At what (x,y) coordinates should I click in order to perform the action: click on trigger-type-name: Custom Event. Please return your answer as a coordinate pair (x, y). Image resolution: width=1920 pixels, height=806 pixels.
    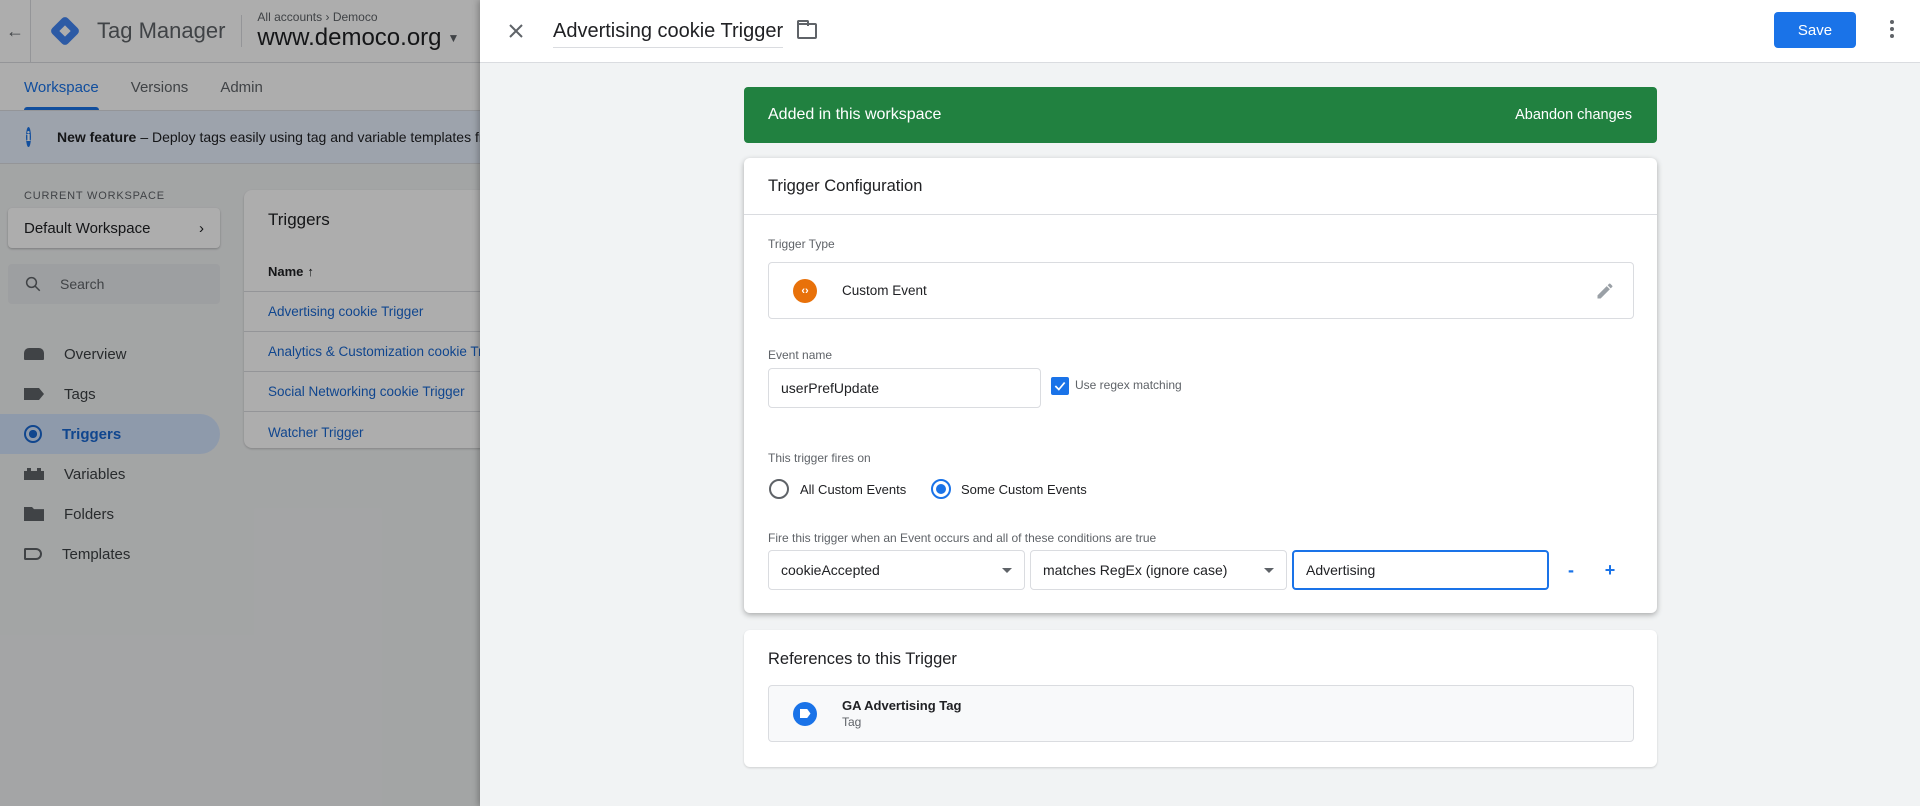
    Looking at the image, I should click on (884, 290).